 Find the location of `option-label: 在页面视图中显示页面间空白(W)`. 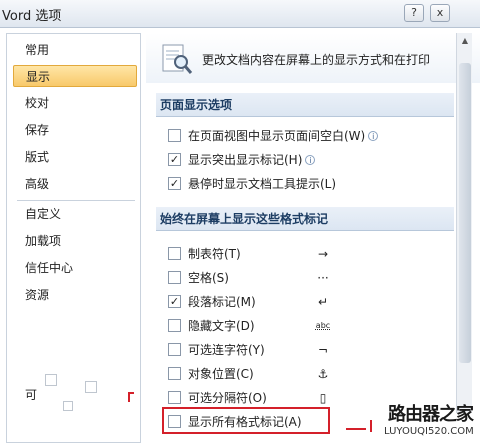

option-label: 在页面视图中显示页面间空白(W) is located at coordinates (277, 136).